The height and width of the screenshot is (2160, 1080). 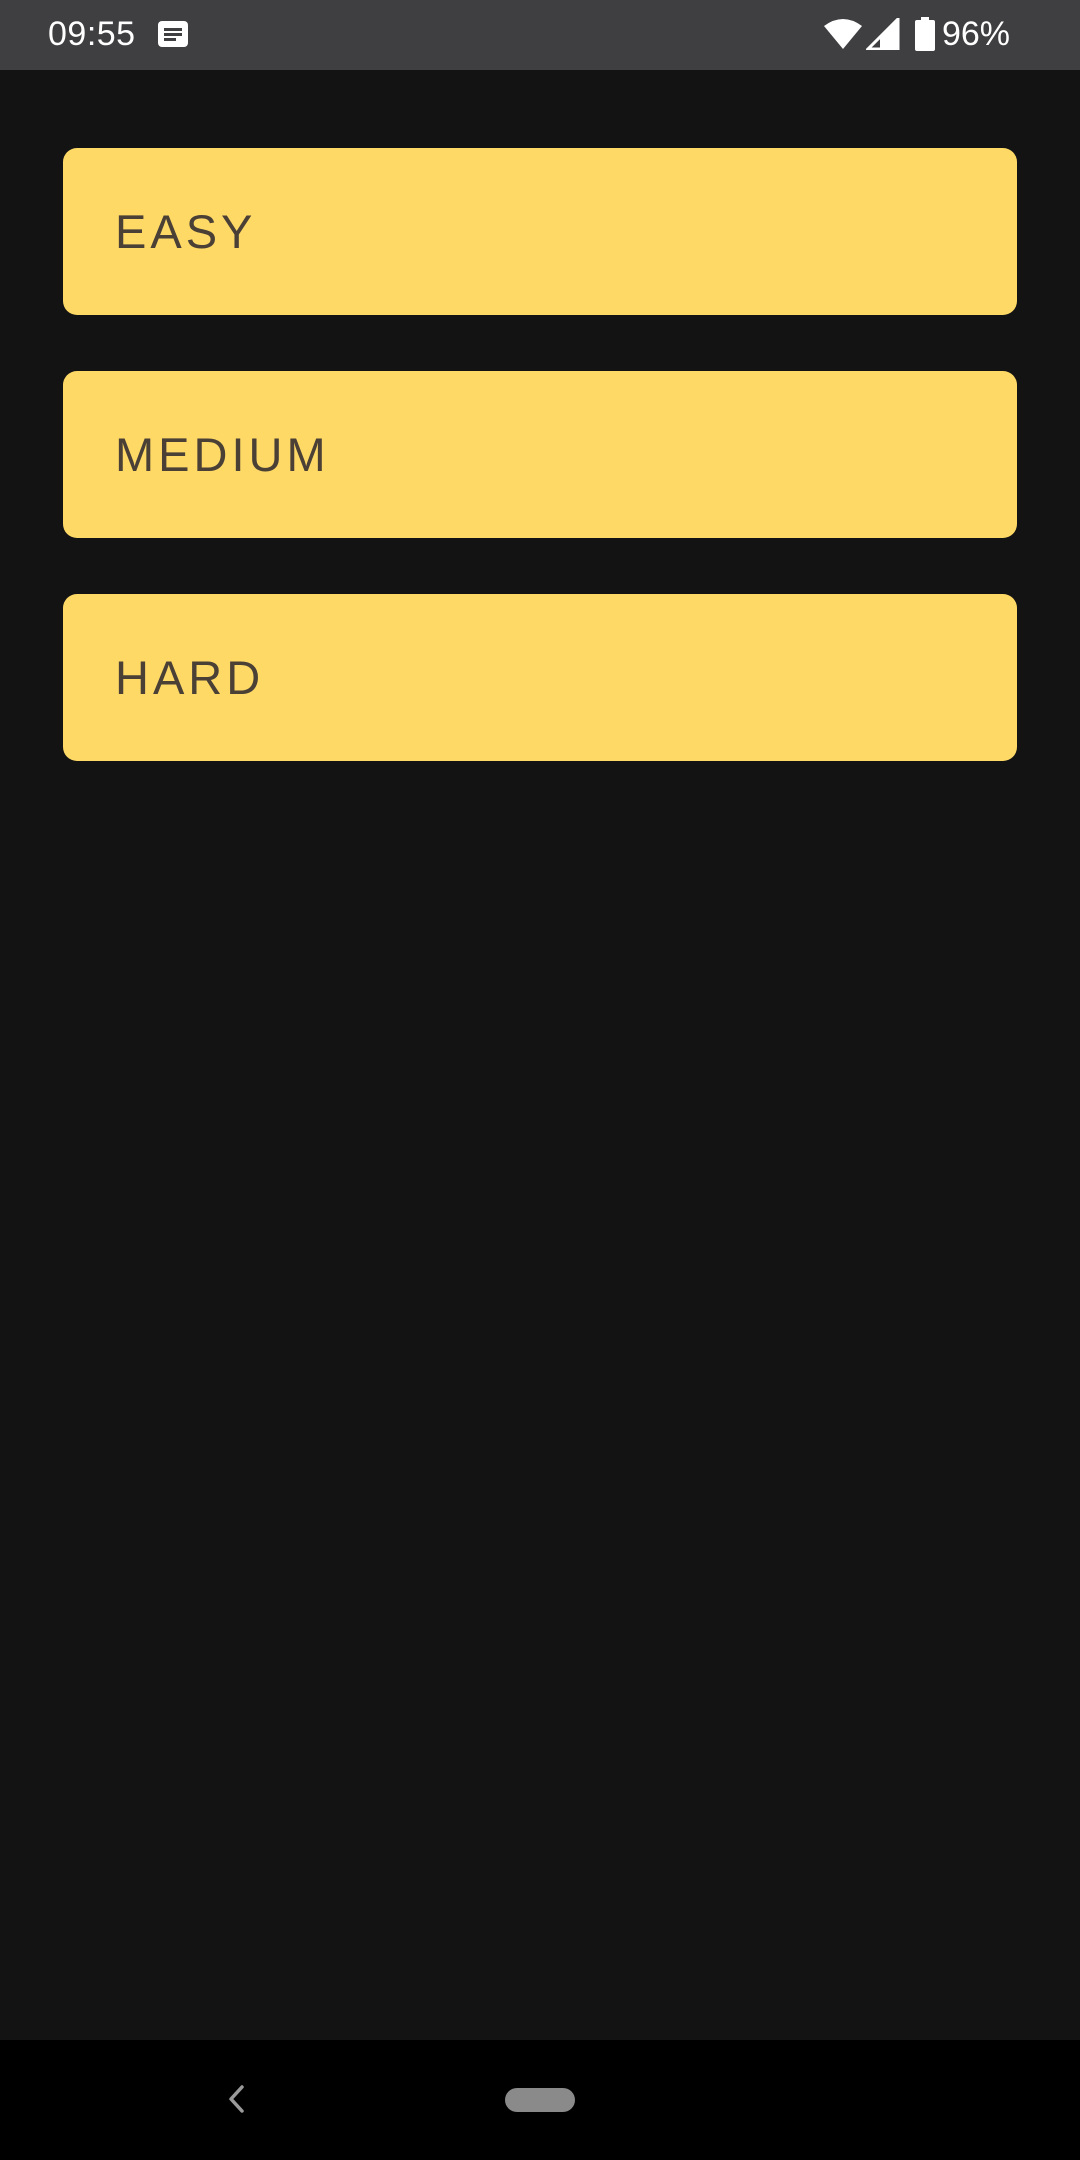 I want to click on home-pill-icon, so click(x=540, y=2100).